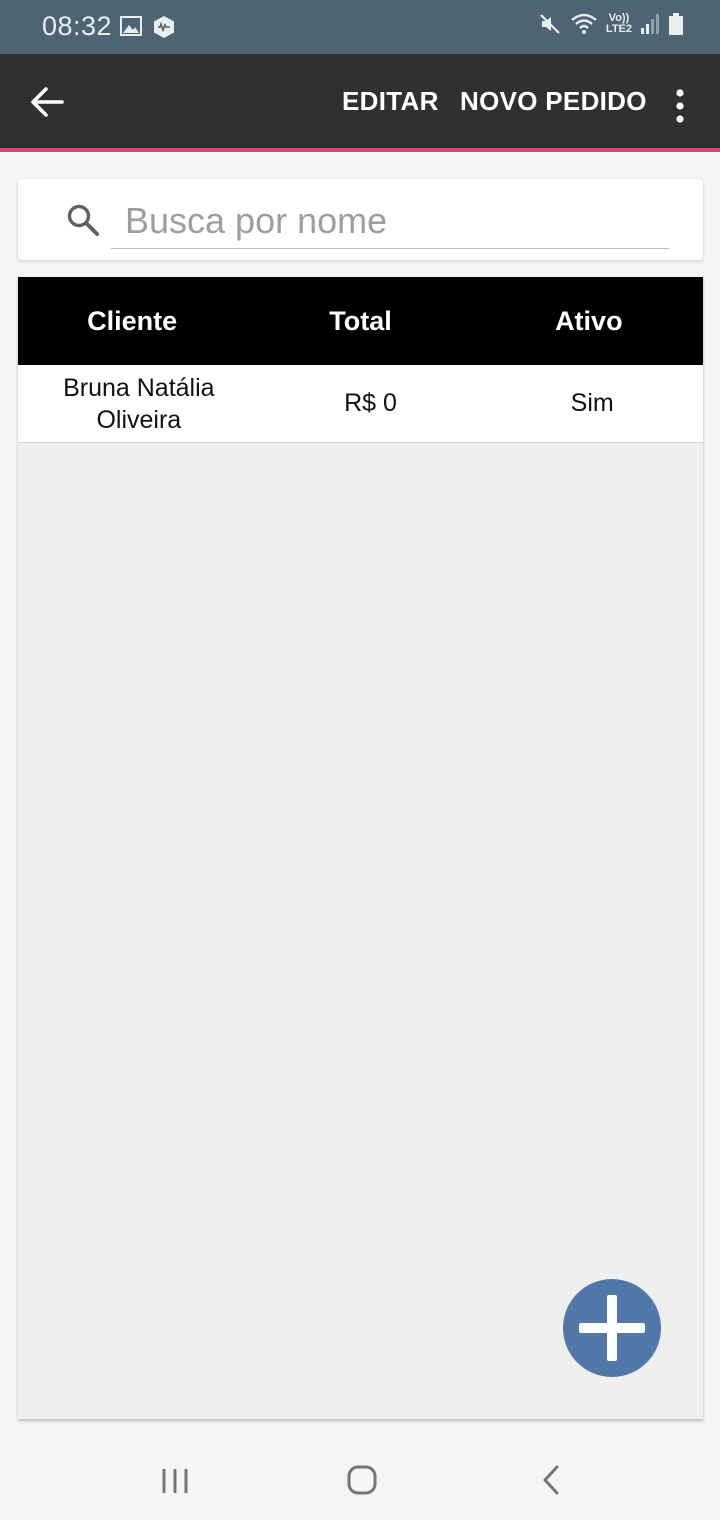 Image resolution: width=720 pixels, height=1520 pixels. I want to click on back-icon, so click(551, 1480).